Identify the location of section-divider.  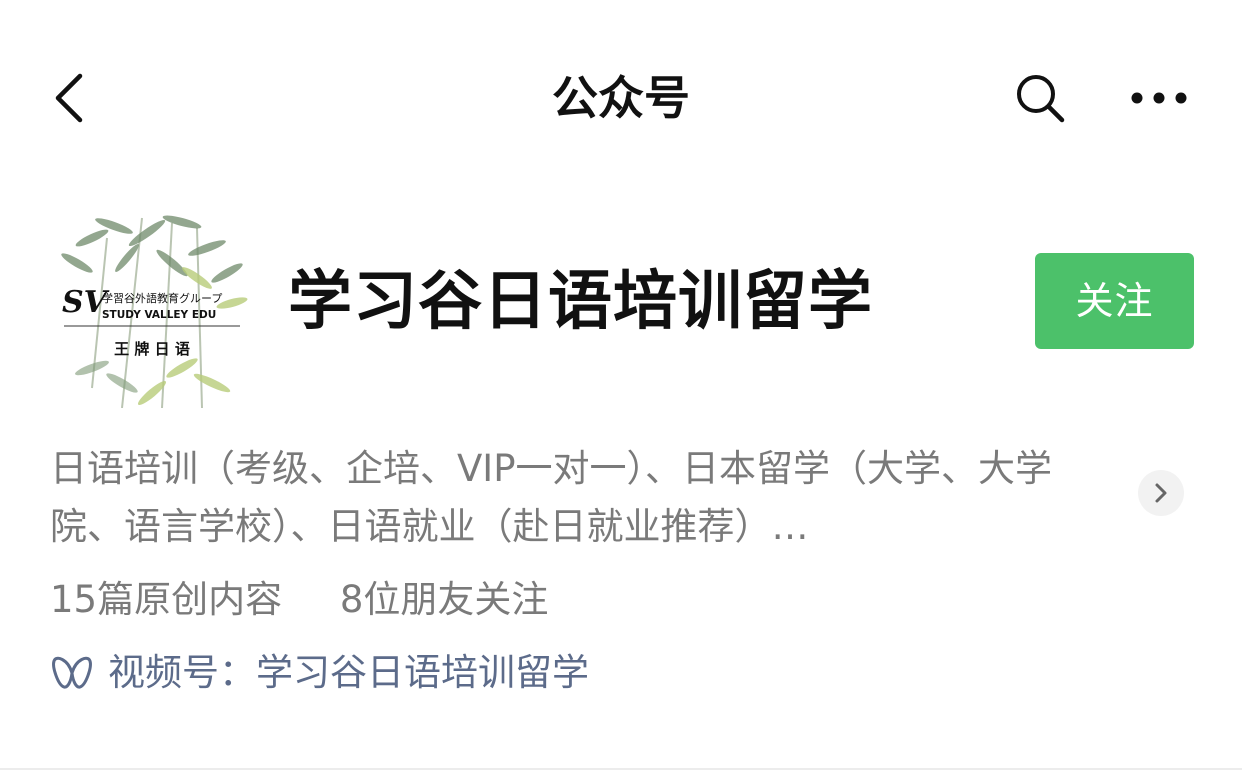
(621, 769).